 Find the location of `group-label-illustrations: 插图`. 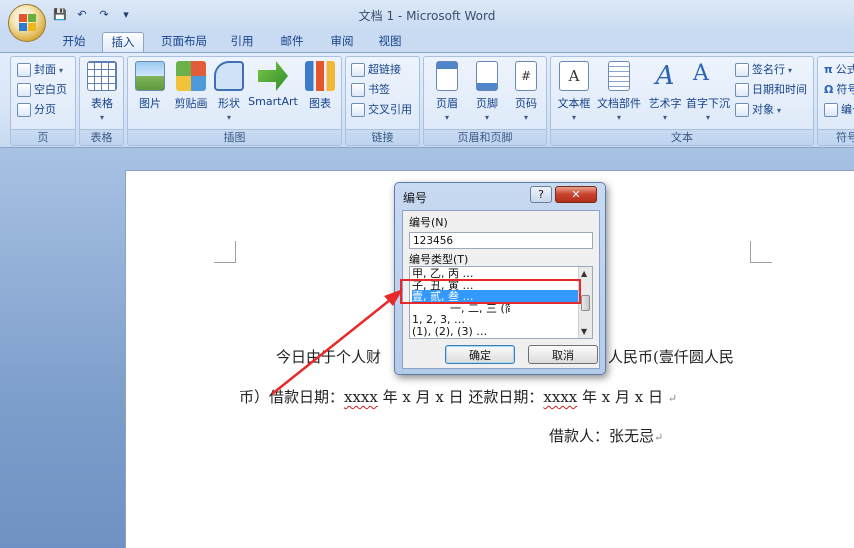

group-label-illustrations: 插图 is located at coordinates (234, 137).